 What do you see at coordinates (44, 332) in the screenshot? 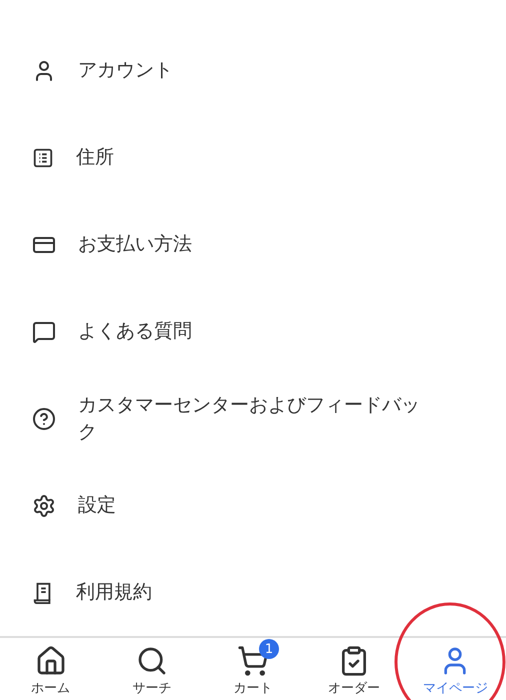
I see `chat-icon` at bounding box center [44, 332].